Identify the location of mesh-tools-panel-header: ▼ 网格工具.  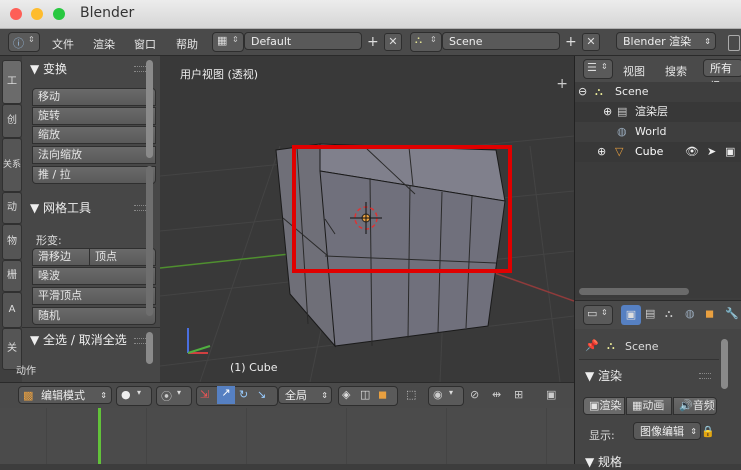
(60, 207).